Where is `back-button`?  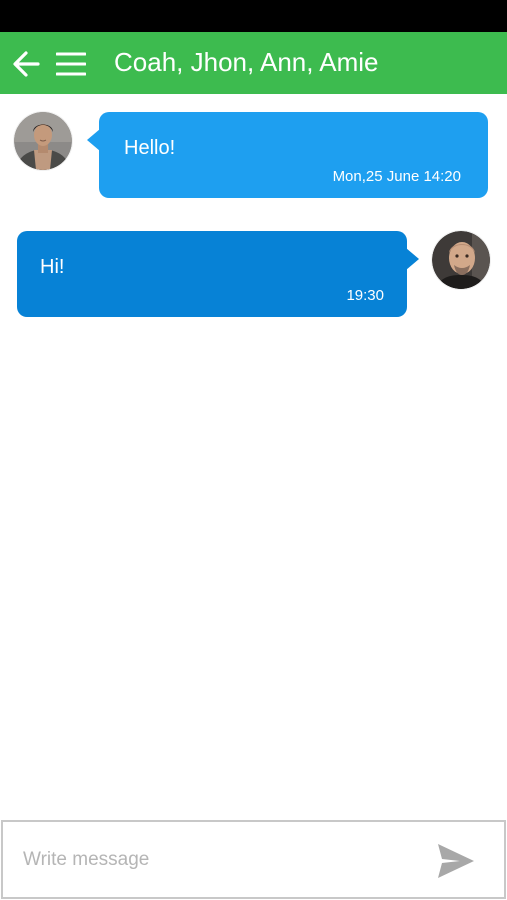 back-button is located at coordinates (26, 64).